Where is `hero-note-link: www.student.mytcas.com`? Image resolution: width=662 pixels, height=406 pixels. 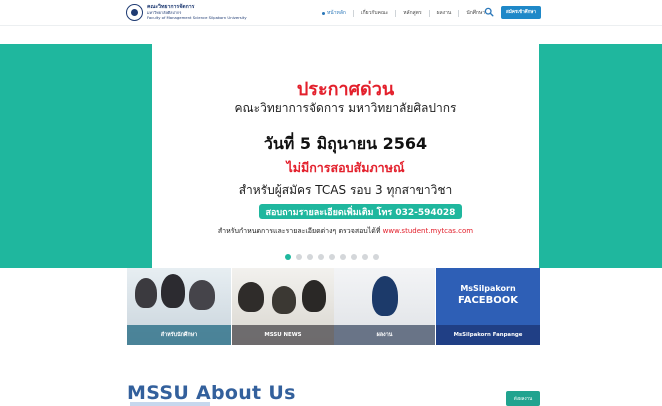
hero-note-link: www.student.mytcas.com is located at coordinates (428, 231).